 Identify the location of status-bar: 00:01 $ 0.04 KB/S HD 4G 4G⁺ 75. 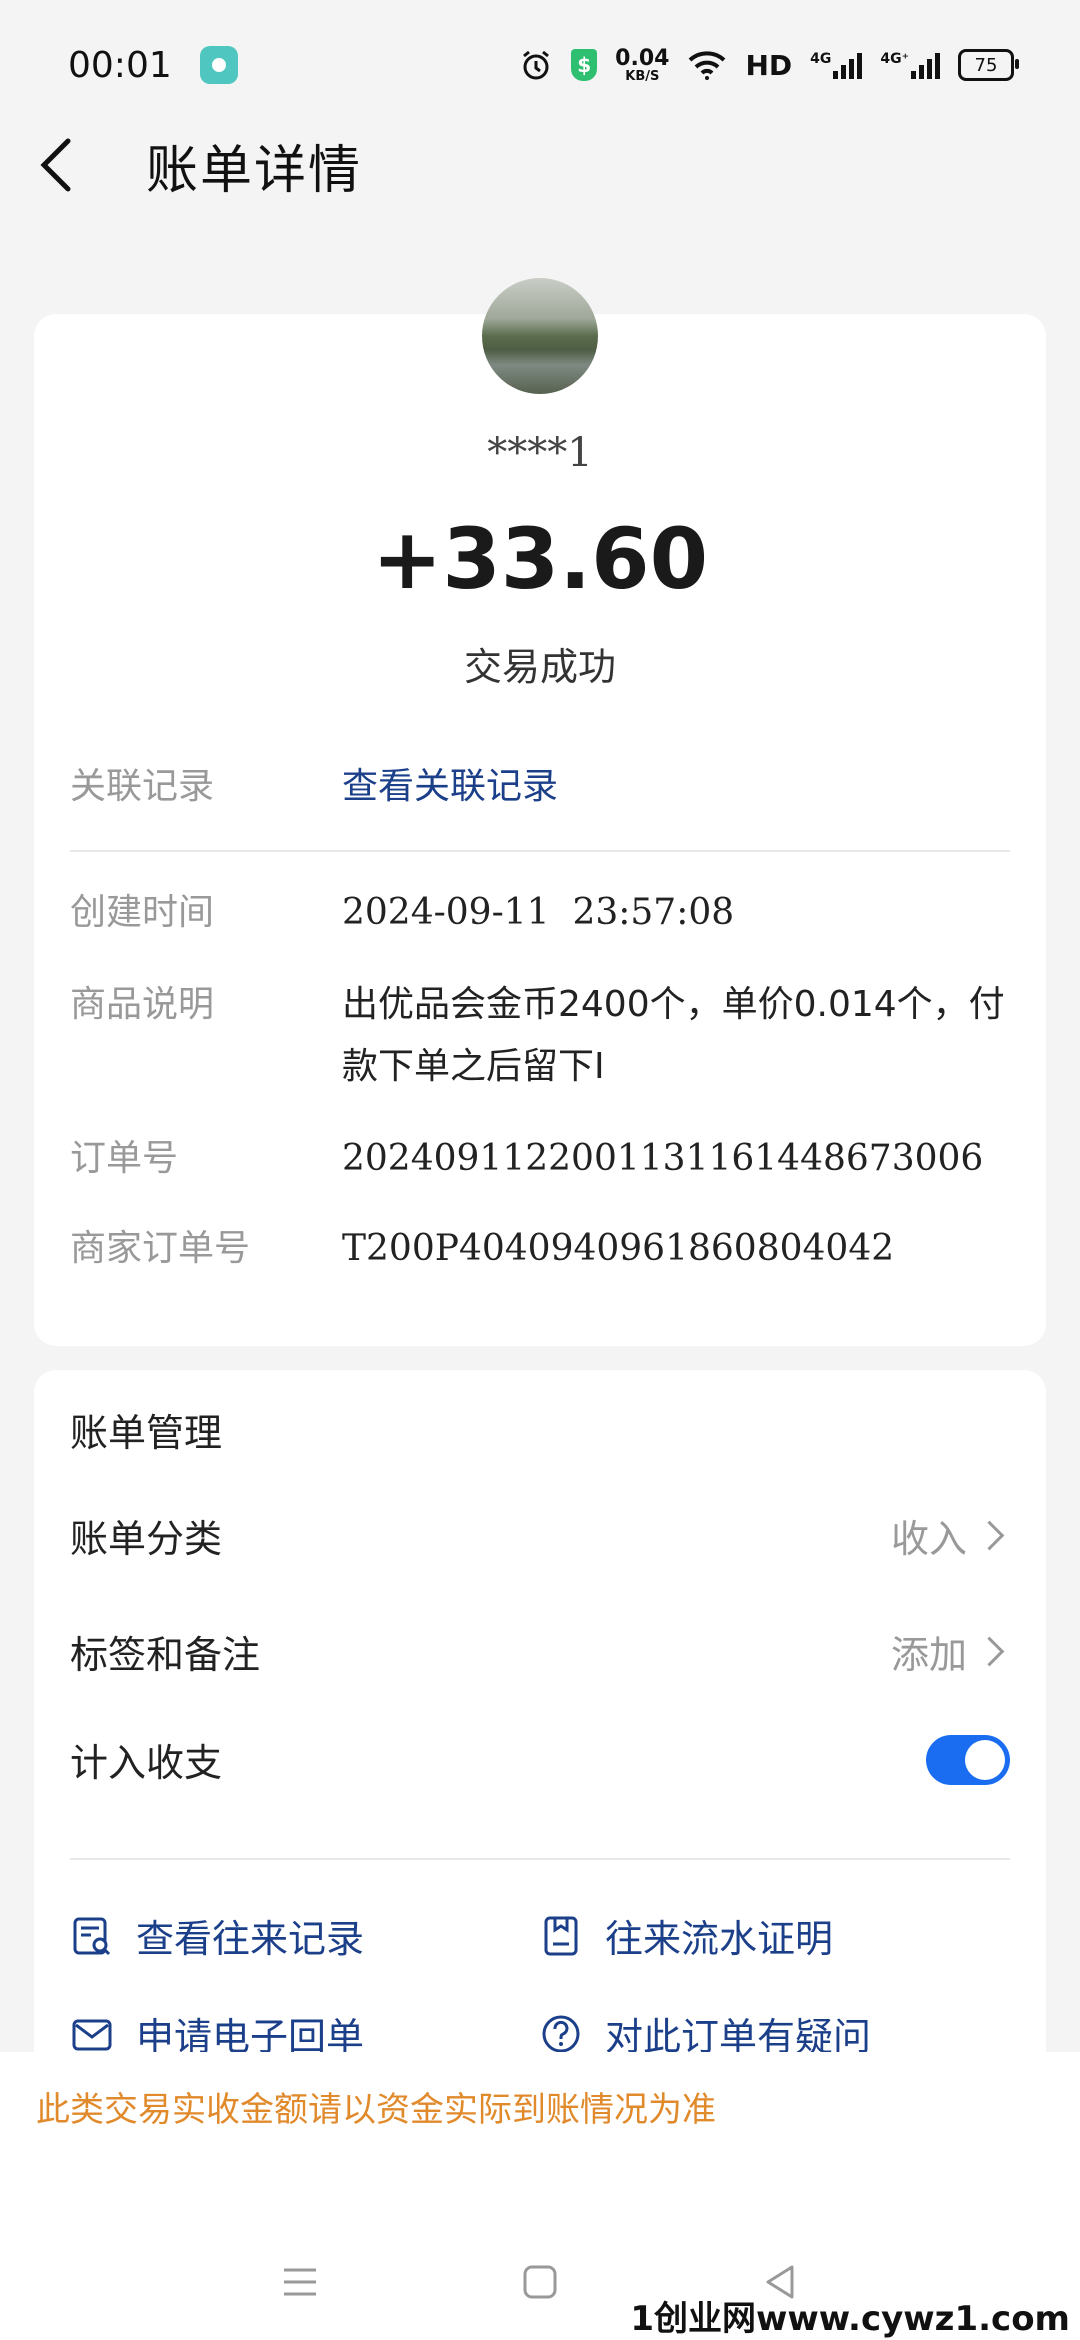
(540, 65).